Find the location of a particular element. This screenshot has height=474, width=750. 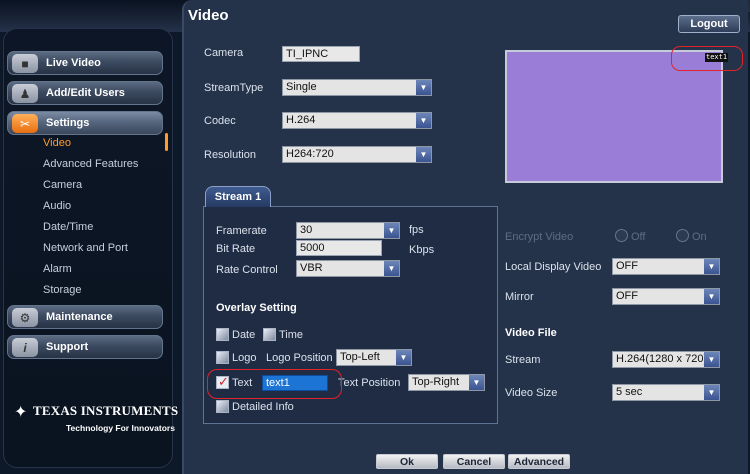

cancel-button: Cancel is located at coordinates (474, 461).